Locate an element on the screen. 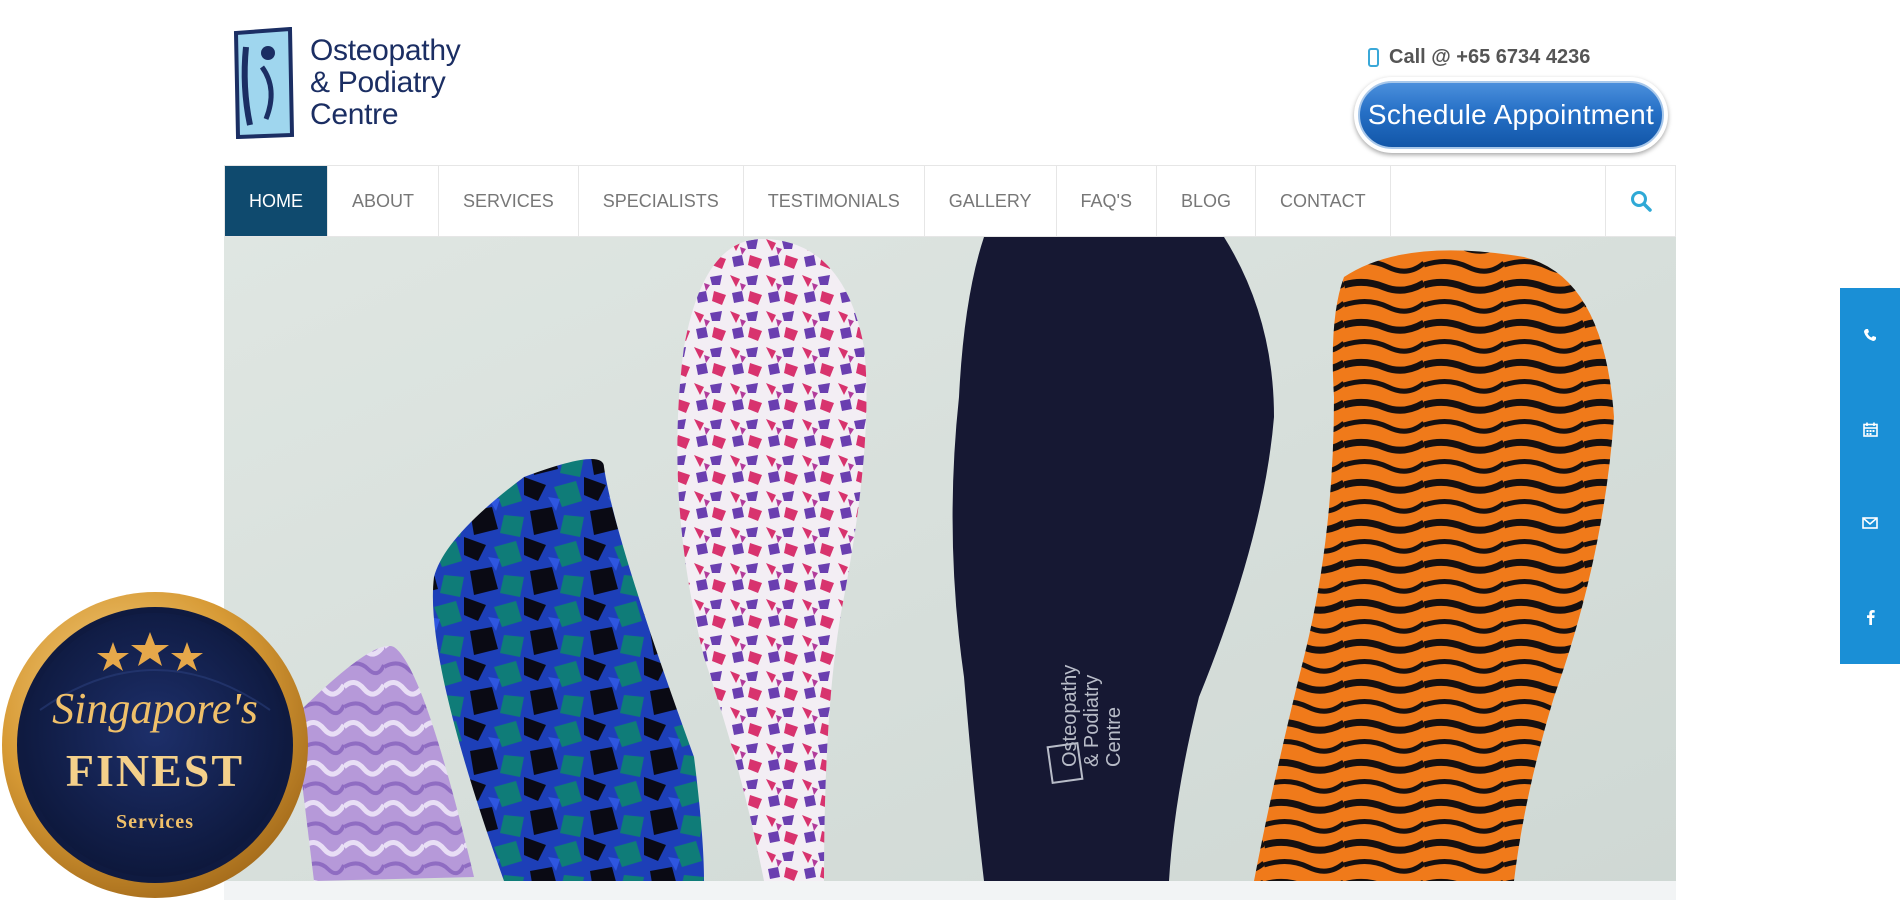  calendar-icon is located at coordinates (1870, 429).